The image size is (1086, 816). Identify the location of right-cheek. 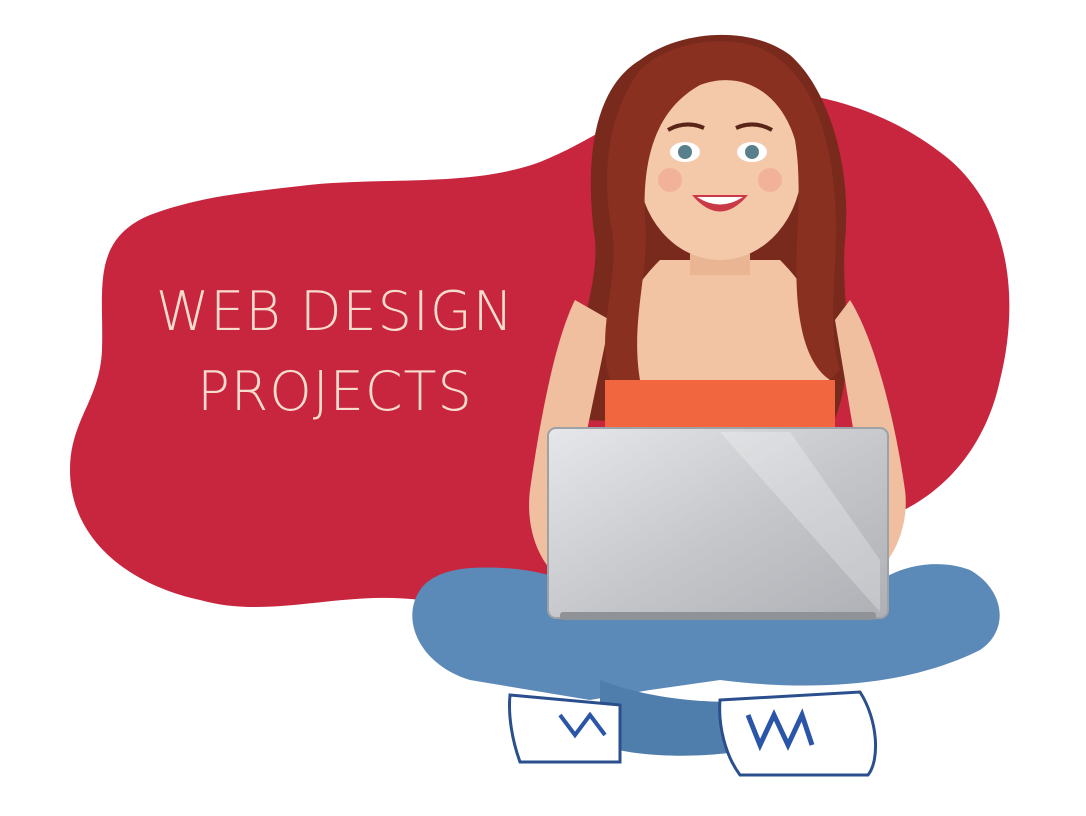
(770, 180).